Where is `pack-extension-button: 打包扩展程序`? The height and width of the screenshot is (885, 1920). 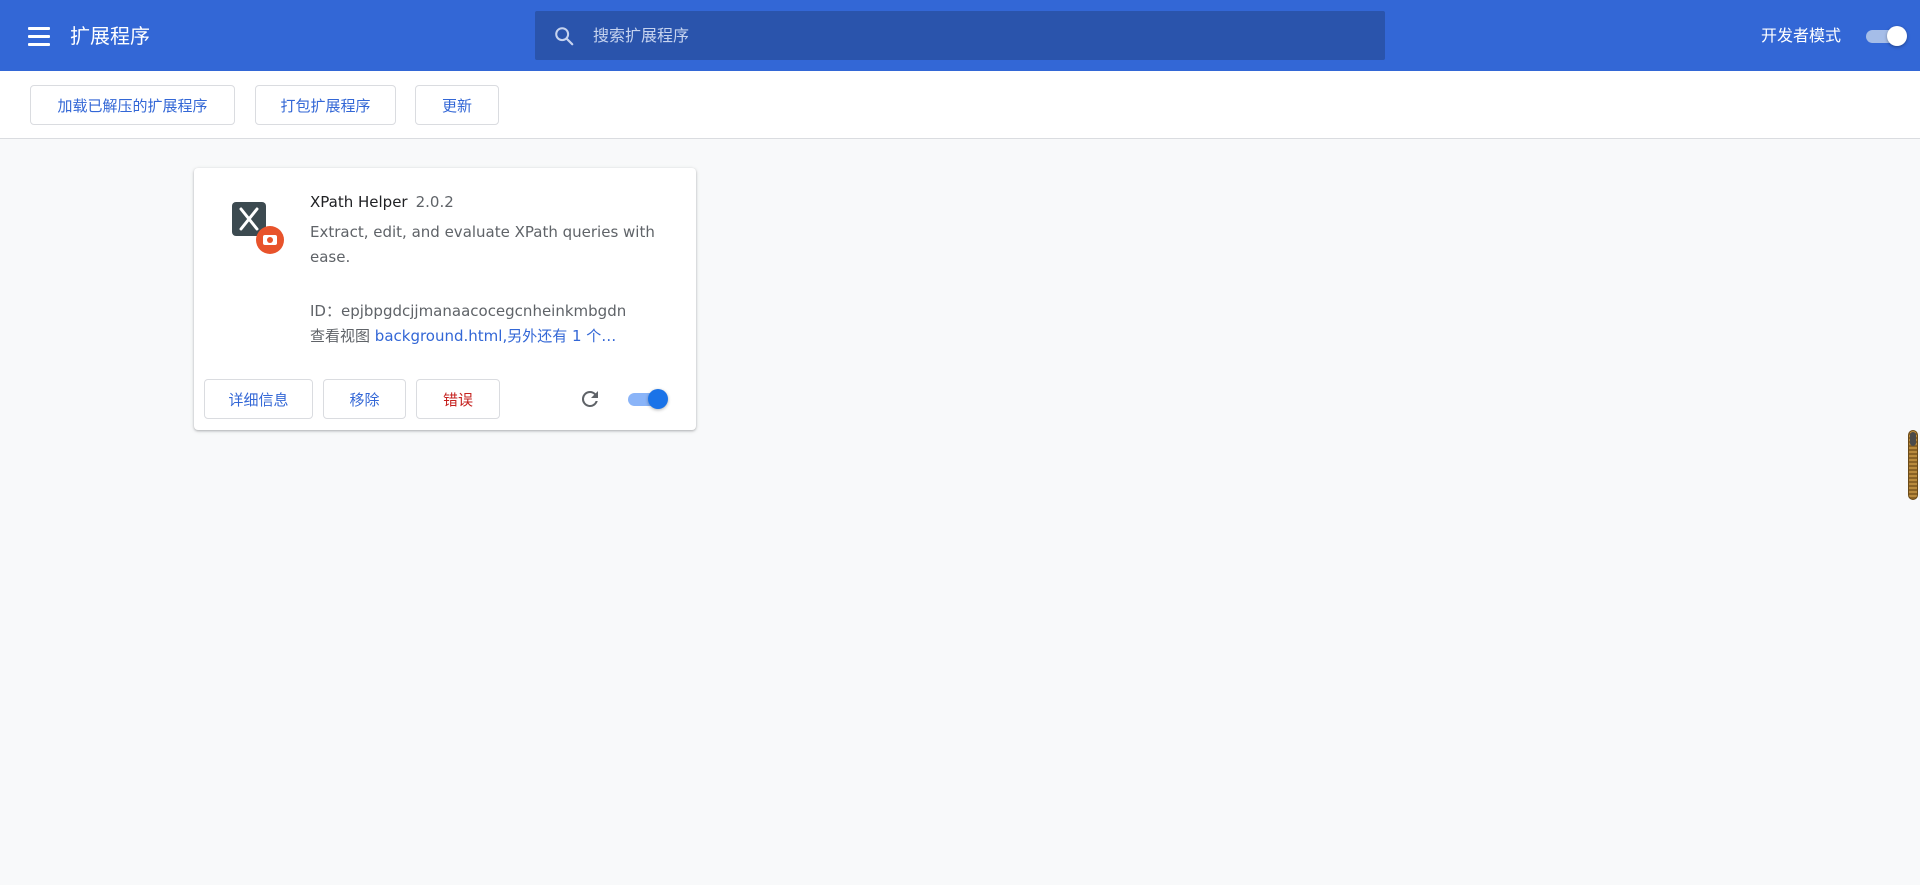 pack-extension-button: 打包扩展程序 is located at coordinates (325, 105).